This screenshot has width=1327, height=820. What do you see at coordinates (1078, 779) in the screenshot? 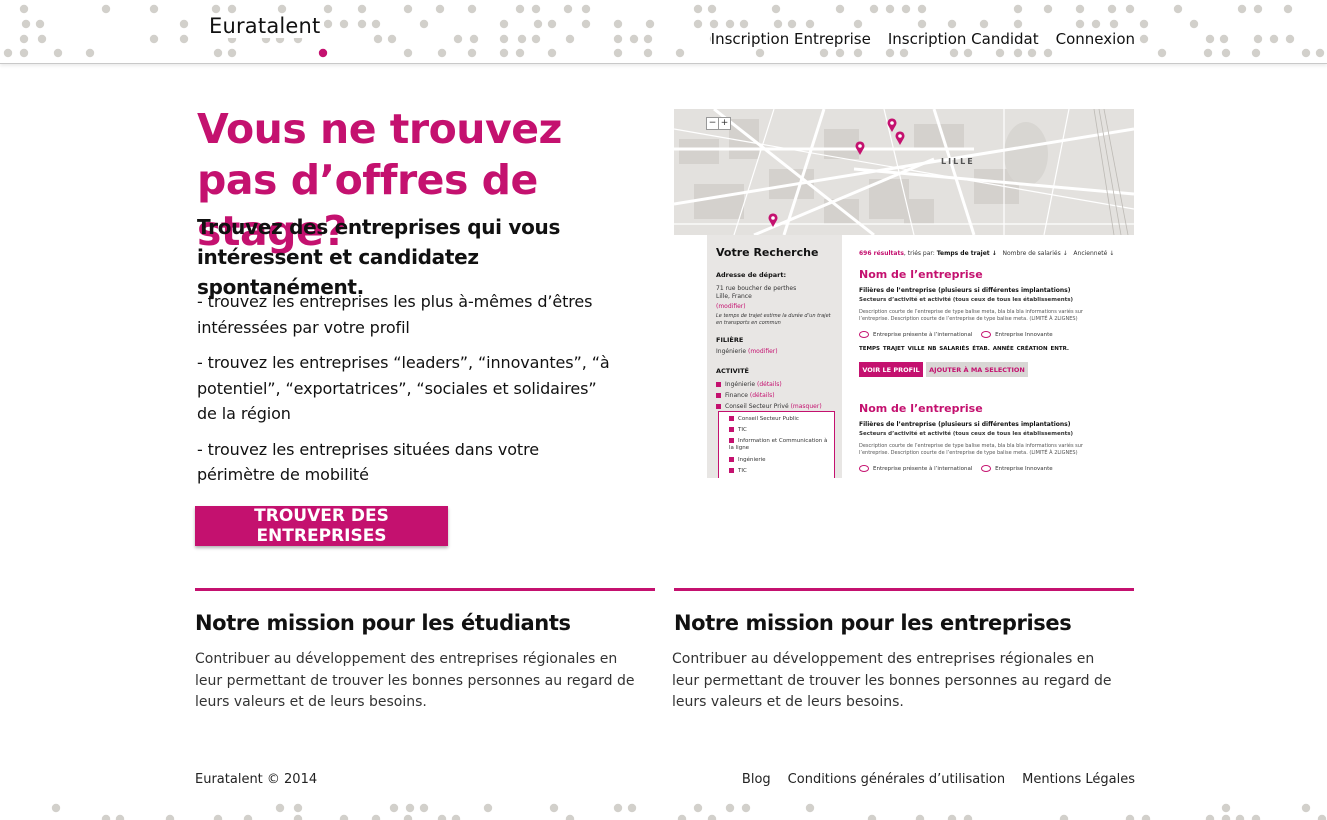
I see `footer-link-mentions: Mentions Légales` at bounding box center [1078, 779].